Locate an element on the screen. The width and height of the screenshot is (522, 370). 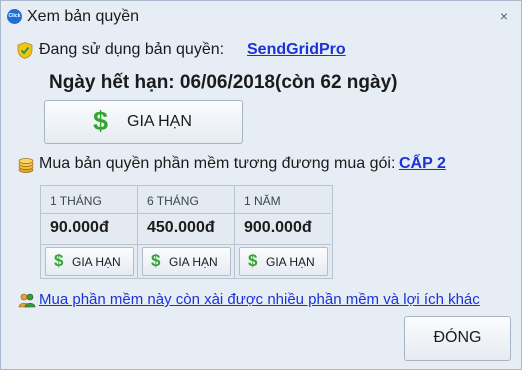
plan-duration: 6 THÁNG is located at coordinates (173, 201).